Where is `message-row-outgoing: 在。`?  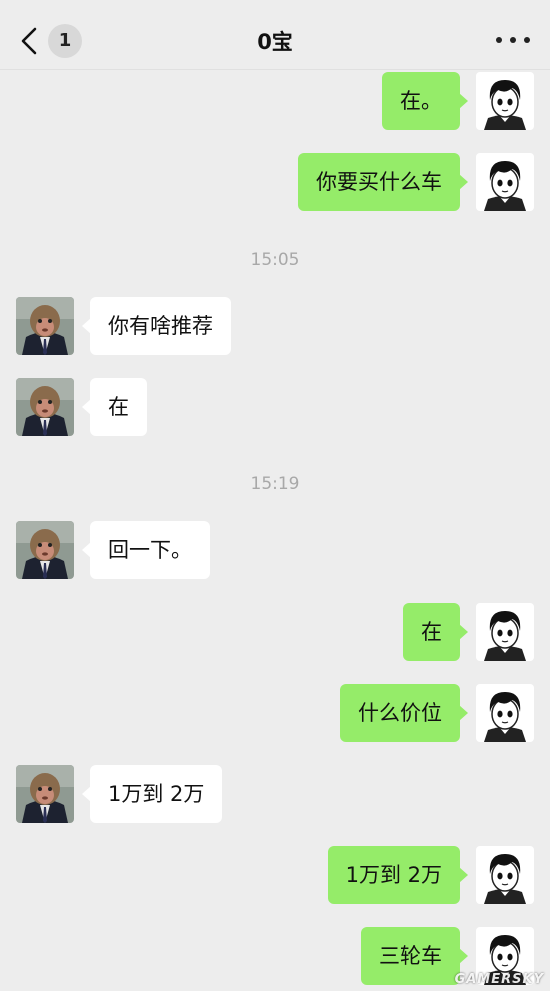 message-row-outgoing: 在。 is located at coordinates (275, 101).